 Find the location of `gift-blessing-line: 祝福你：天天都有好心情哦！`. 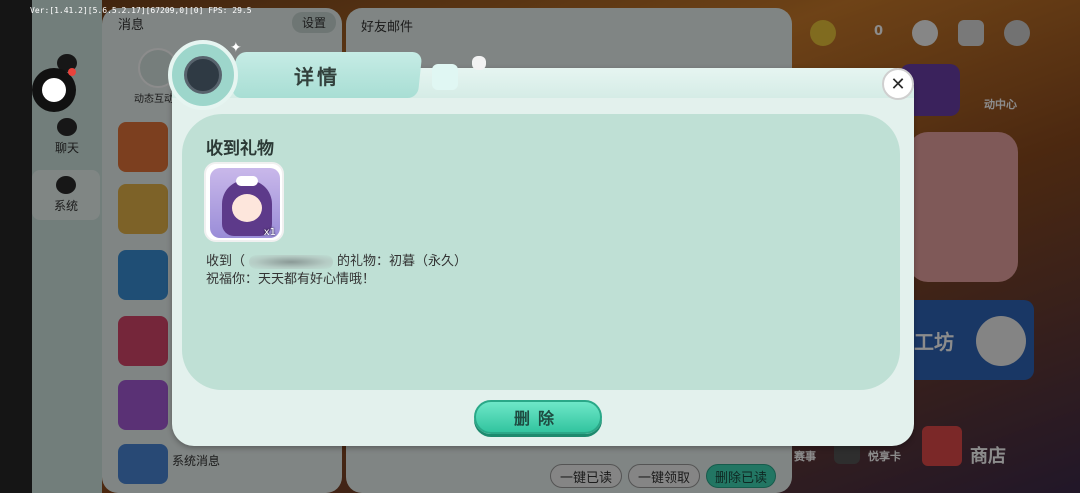

gift-blessing-line: 祝福你：天天都有好心情哦！ is located at coordinates (291, 279).